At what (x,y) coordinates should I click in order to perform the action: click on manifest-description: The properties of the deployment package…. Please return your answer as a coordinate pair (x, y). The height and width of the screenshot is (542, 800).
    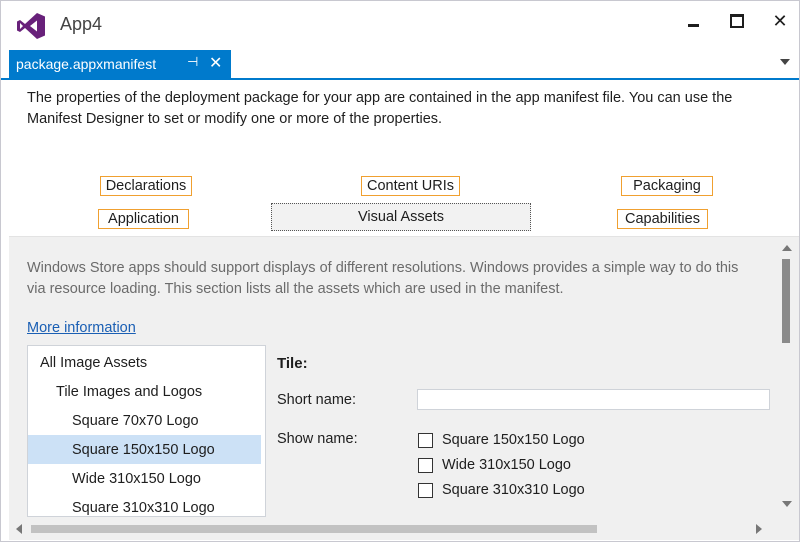
    Looking at the image, I should click on (380, 108).